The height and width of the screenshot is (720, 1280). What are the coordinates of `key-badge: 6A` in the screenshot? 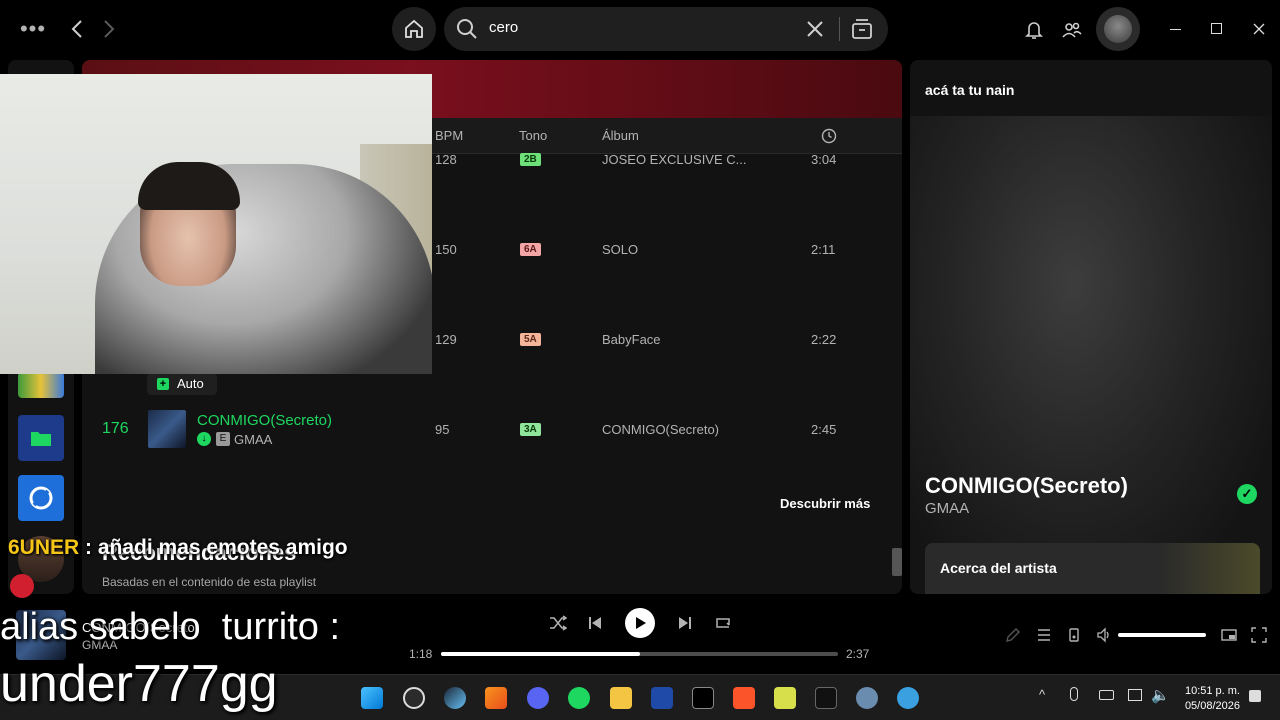 It's located at (530, 249).